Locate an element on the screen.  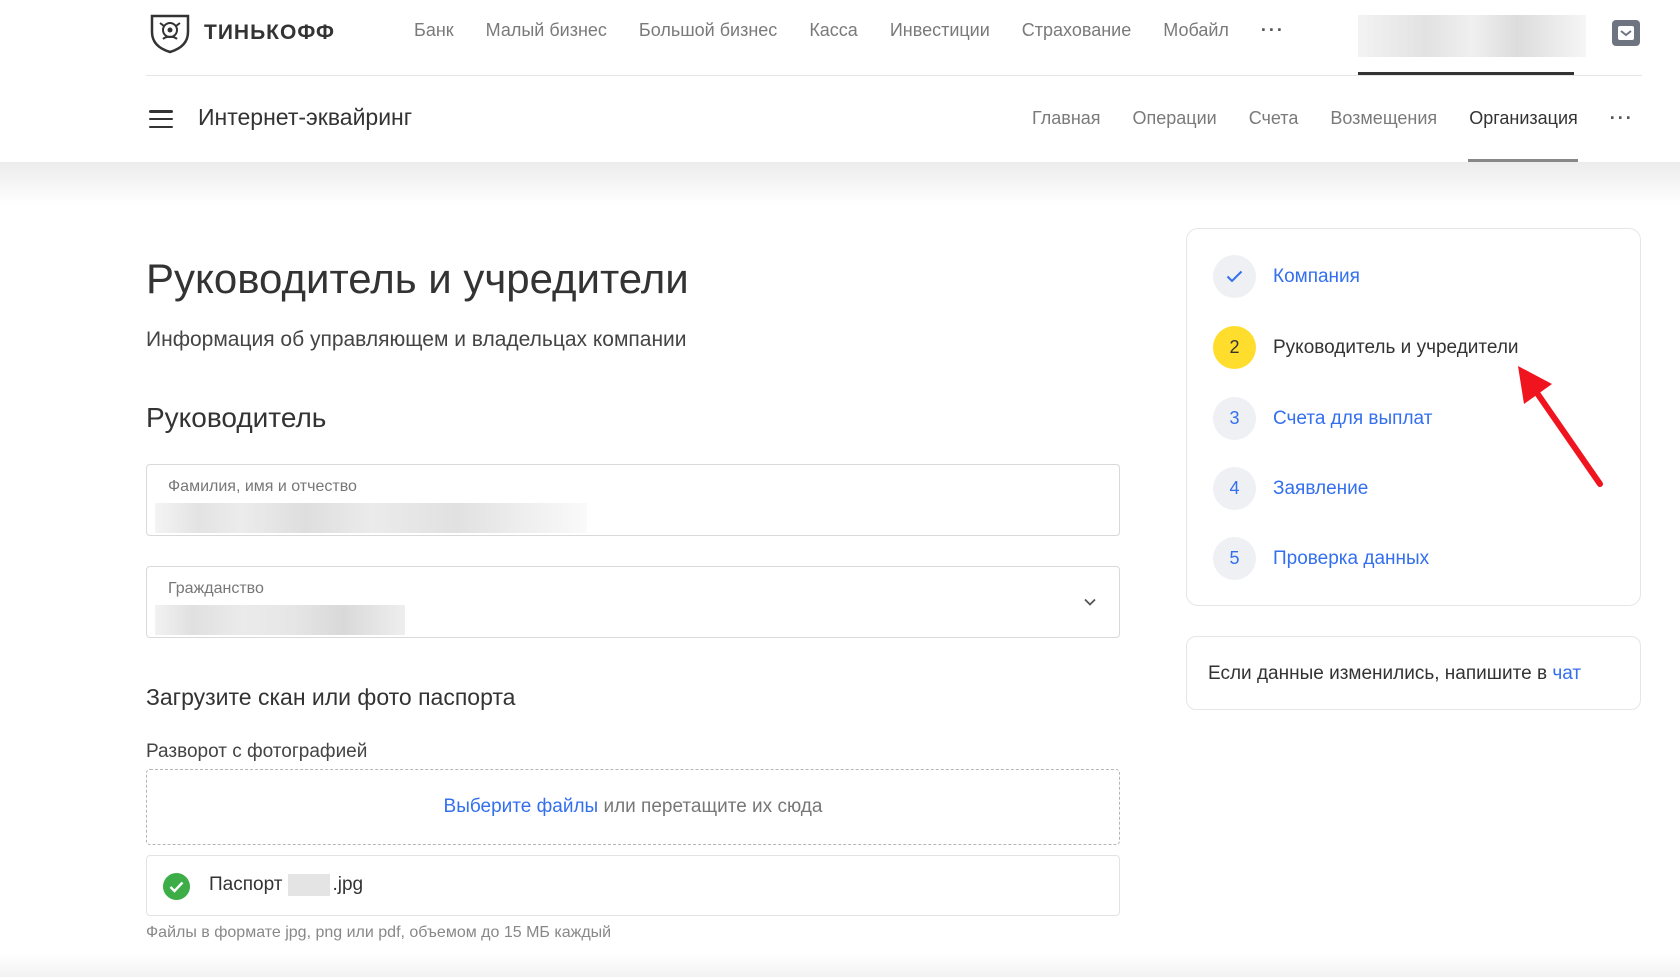
bottom-fade is located at coordinates (840, 965).